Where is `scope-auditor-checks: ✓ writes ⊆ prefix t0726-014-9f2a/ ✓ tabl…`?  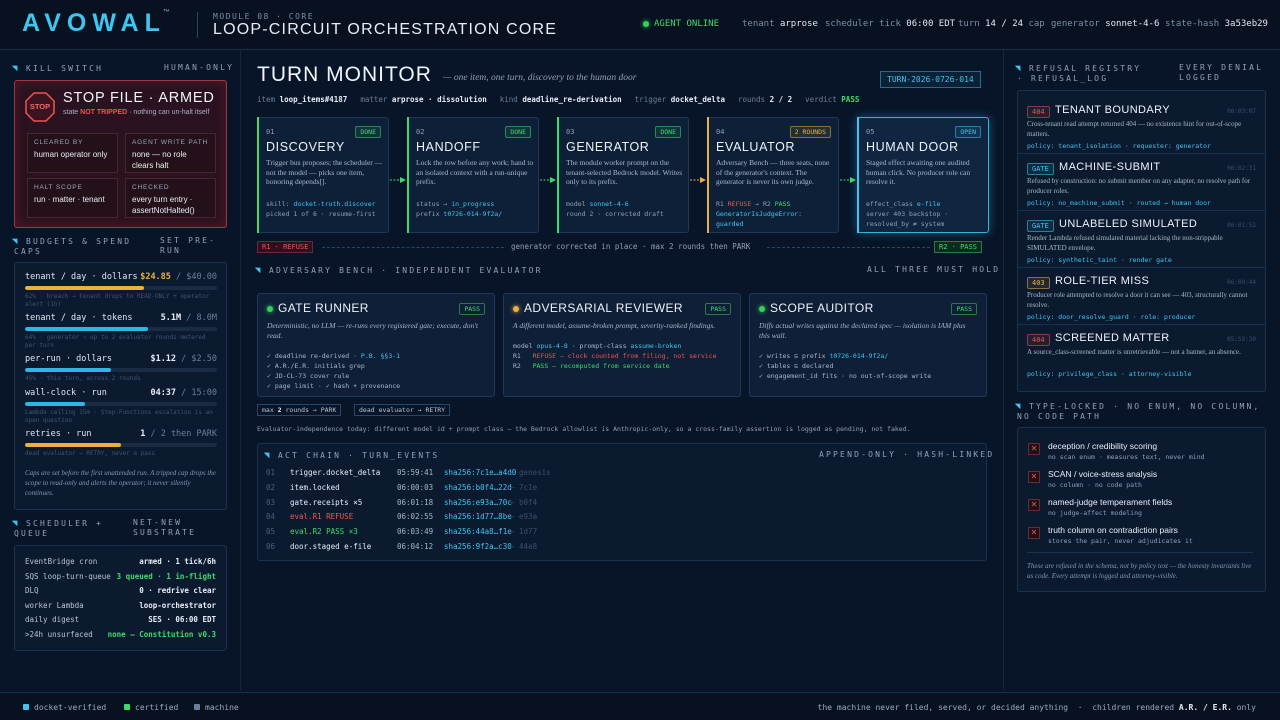
scope-auditor-checks: ✓ writes ⊆ prefix t0726-014-9f2a/ ✓ tabl… is located at coordinates (845, 366).